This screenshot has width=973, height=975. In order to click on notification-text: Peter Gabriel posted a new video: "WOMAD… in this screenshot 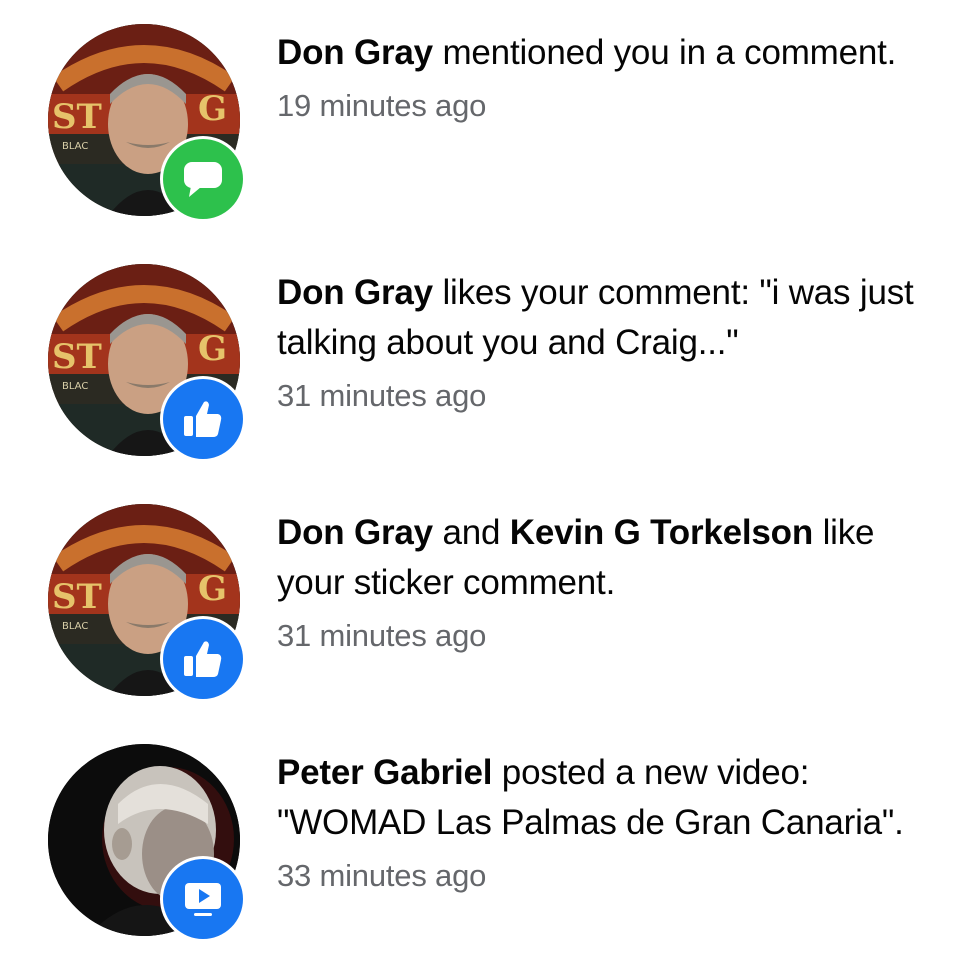, I will do `click(607, 826)`.